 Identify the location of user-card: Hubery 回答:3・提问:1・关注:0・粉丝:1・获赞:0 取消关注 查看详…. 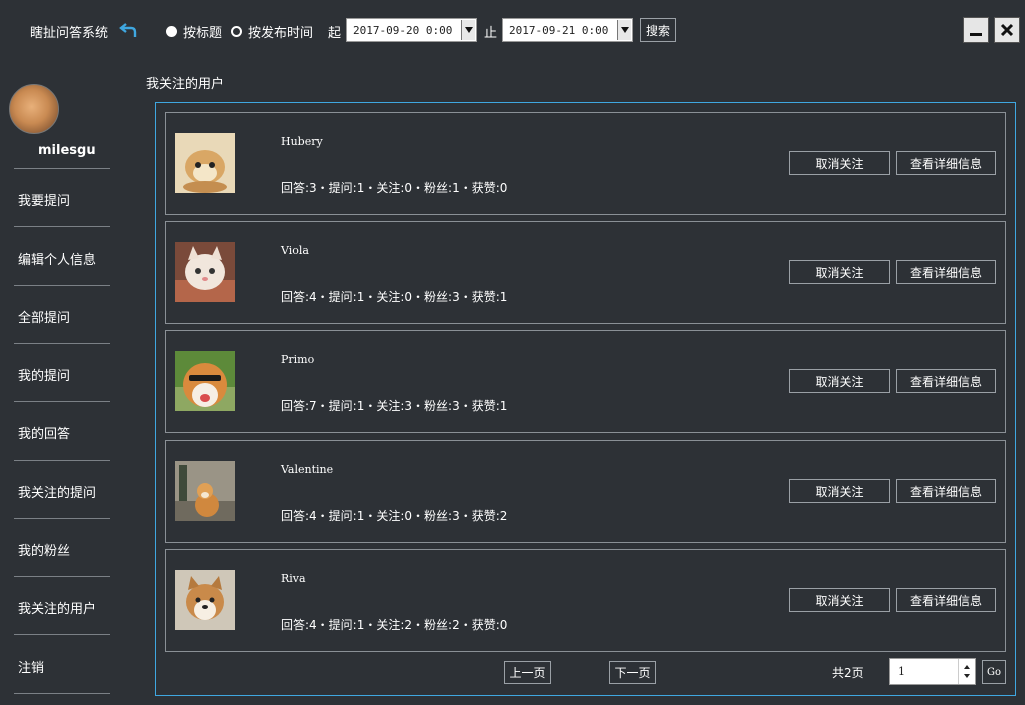
(585, 163).